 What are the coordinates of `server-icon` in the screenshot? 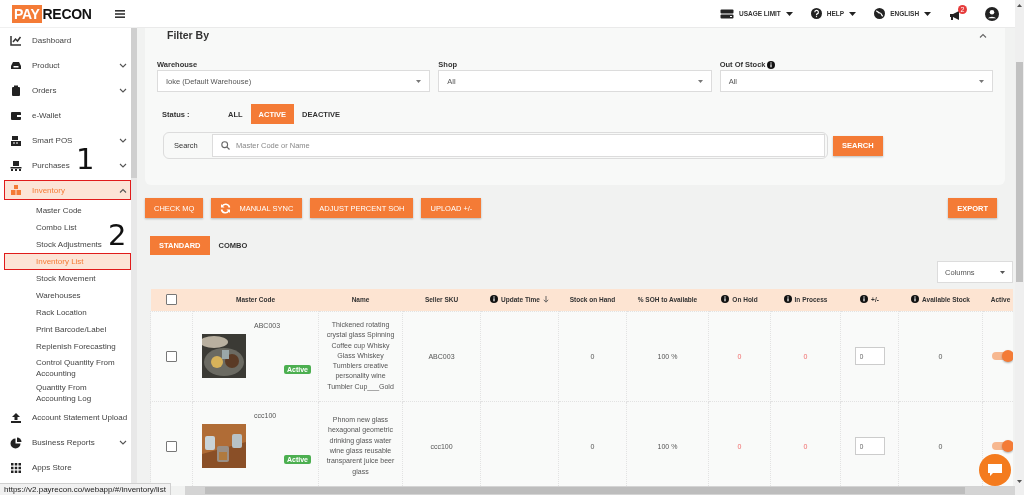 It's located at (726, 13).